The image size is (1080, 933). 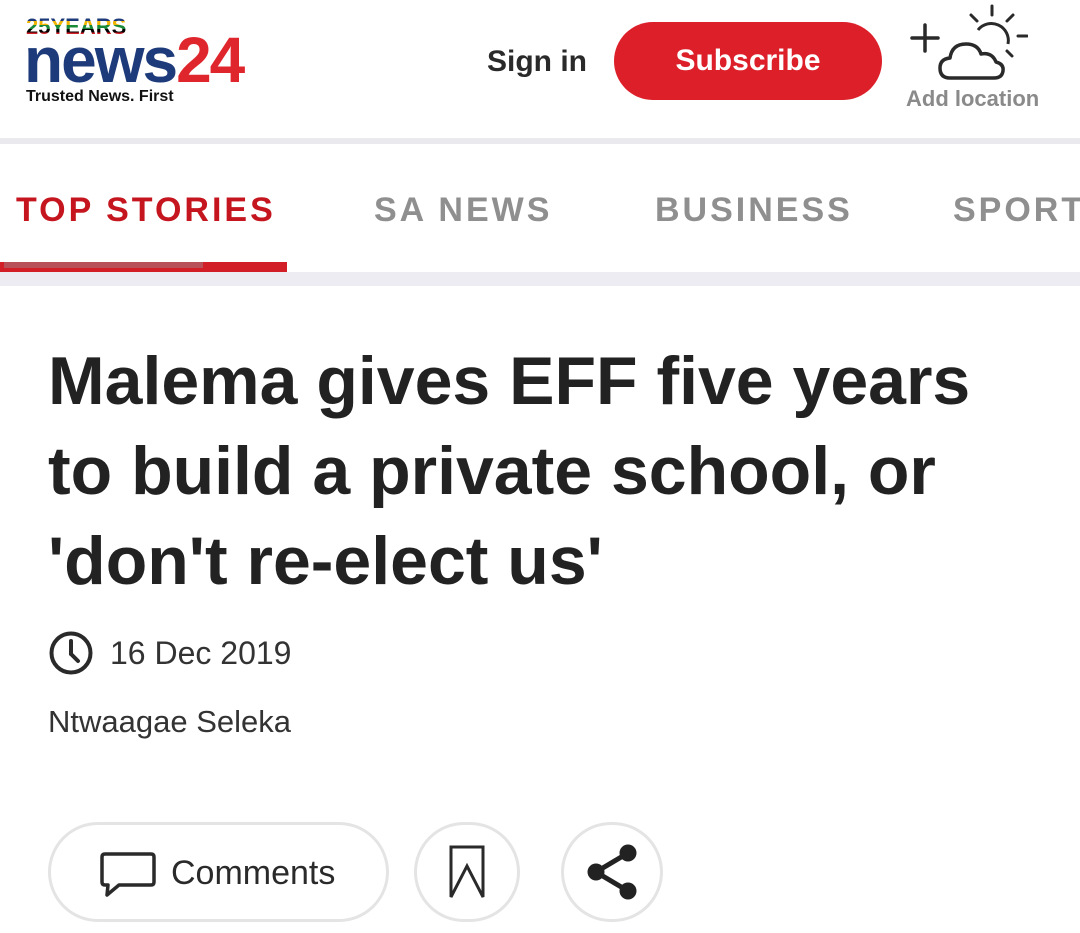 What do you see at coordinates (100, 96) in the screenshot?
I see `logo-tagline: Trusted News. First` at bounding box center [100, 96].